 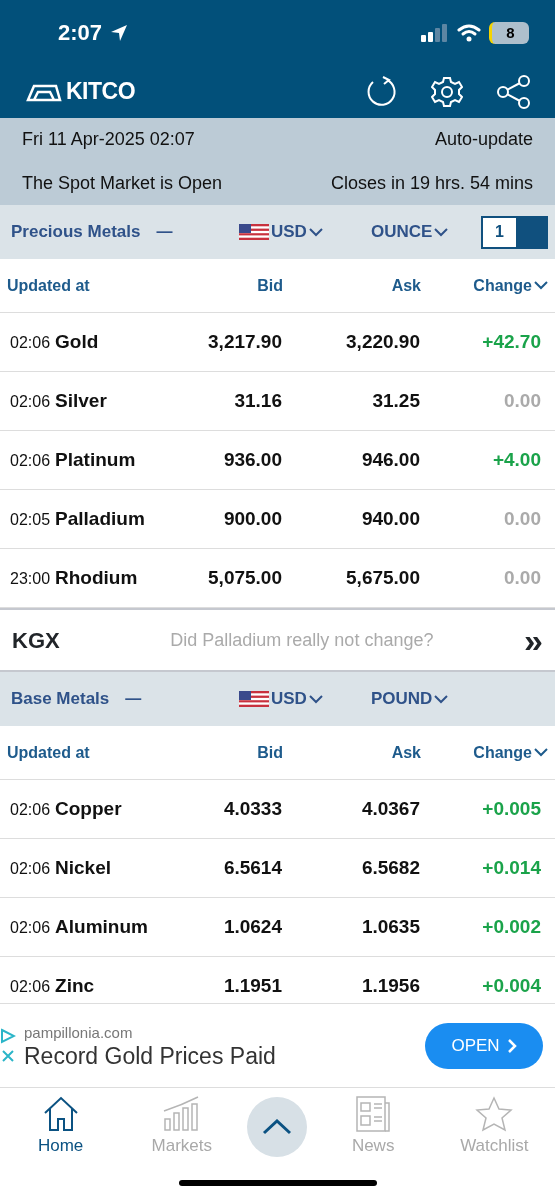 I want to click on closing-time-text: Closes in 19 hrs. 54 mins, so click(x=431, y=183).